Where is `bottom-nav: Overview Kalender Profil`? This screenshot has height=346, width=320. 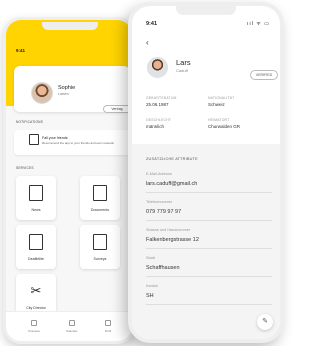 bottom-nav: Overview Kalender Profil is located at coordinates (69, 326).